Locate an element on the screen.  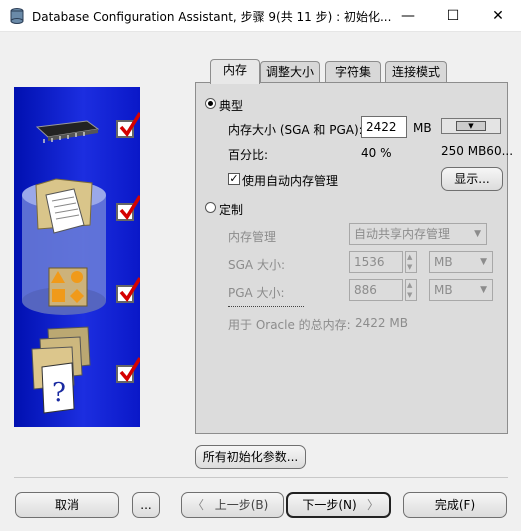
slider-thumb: ▼ is located at coordinates (471, 126).